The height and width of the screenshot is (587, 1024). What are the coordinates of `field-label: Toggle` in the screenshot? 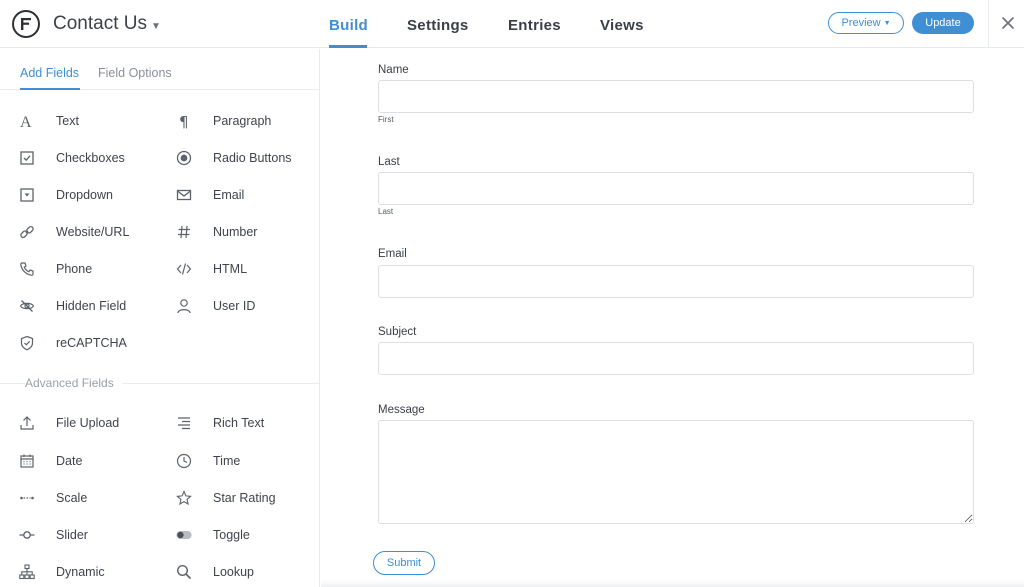 It's located at (231, 535).